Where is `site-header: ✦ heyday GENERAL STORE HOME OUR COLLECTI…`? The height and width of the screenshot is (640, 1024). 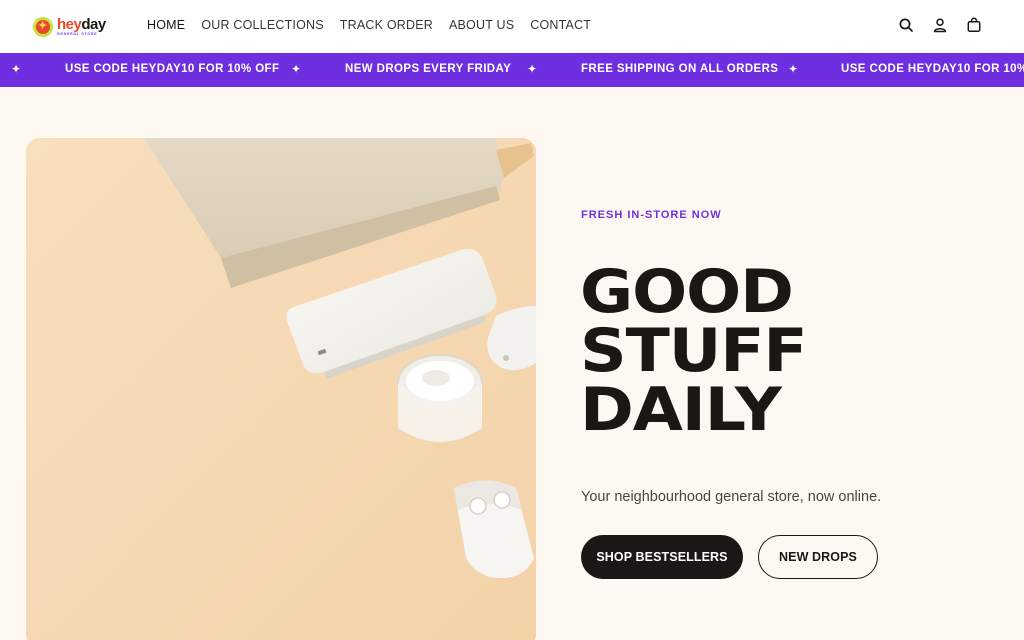
site-header: ✦ heyday GENERAL STORE HOME OUR COLLECTI… is located at coordinates (512, 26).